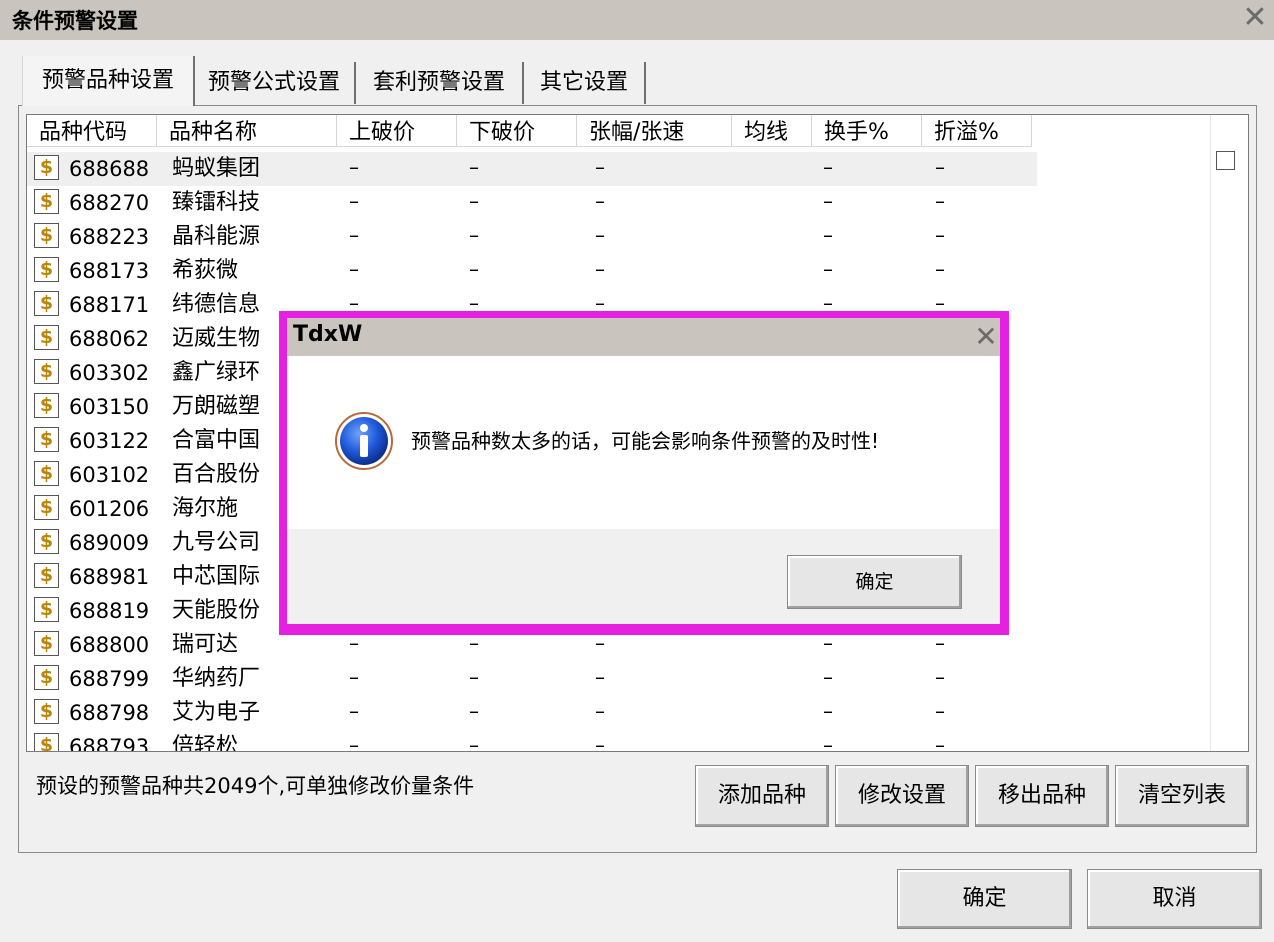 Image resolution: width=1274 pixels, height=942 pixels. I want to click on cell-code: 688062, so click(109, 339).